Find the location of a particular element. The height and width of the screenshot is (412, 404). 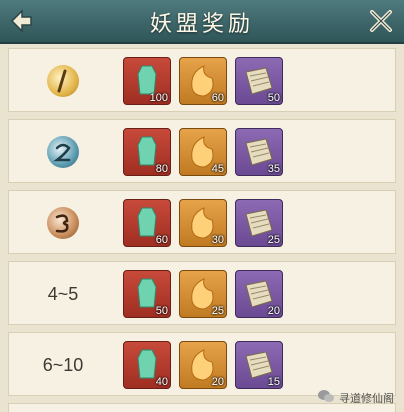

item-quantity: 80 is located at coordinates (161, 169).